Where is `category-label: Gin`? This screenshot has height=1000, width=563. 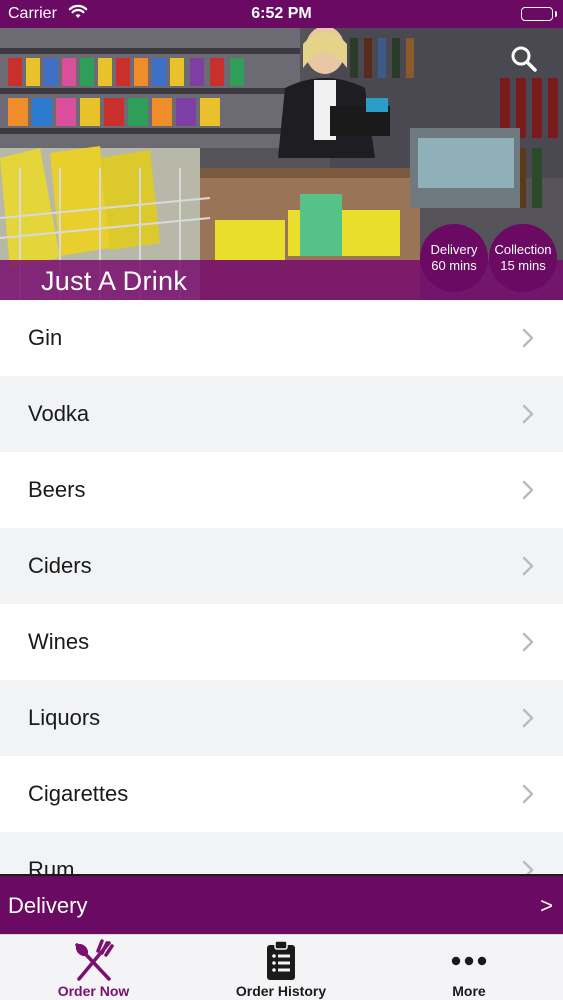
category-label: Gin is located at coordinates (45, 337).